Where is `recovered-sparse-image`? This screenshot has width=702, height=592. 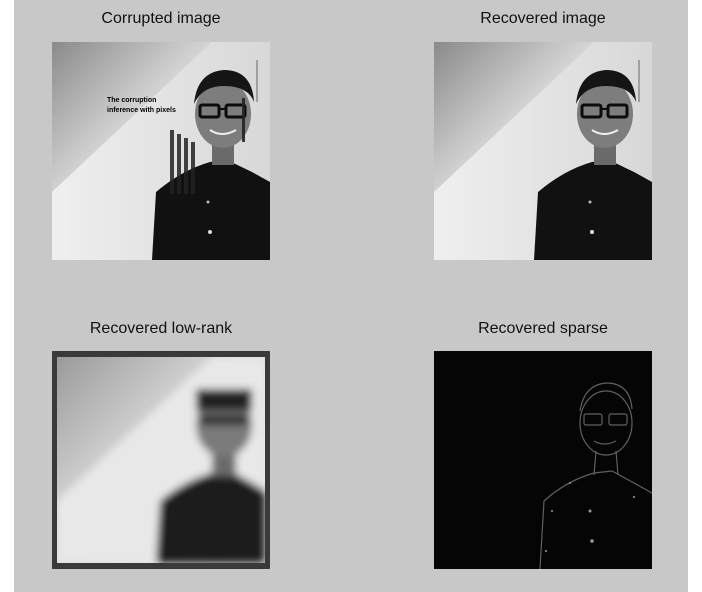
recovered-sparse-image is located at coordinates (543, 460).